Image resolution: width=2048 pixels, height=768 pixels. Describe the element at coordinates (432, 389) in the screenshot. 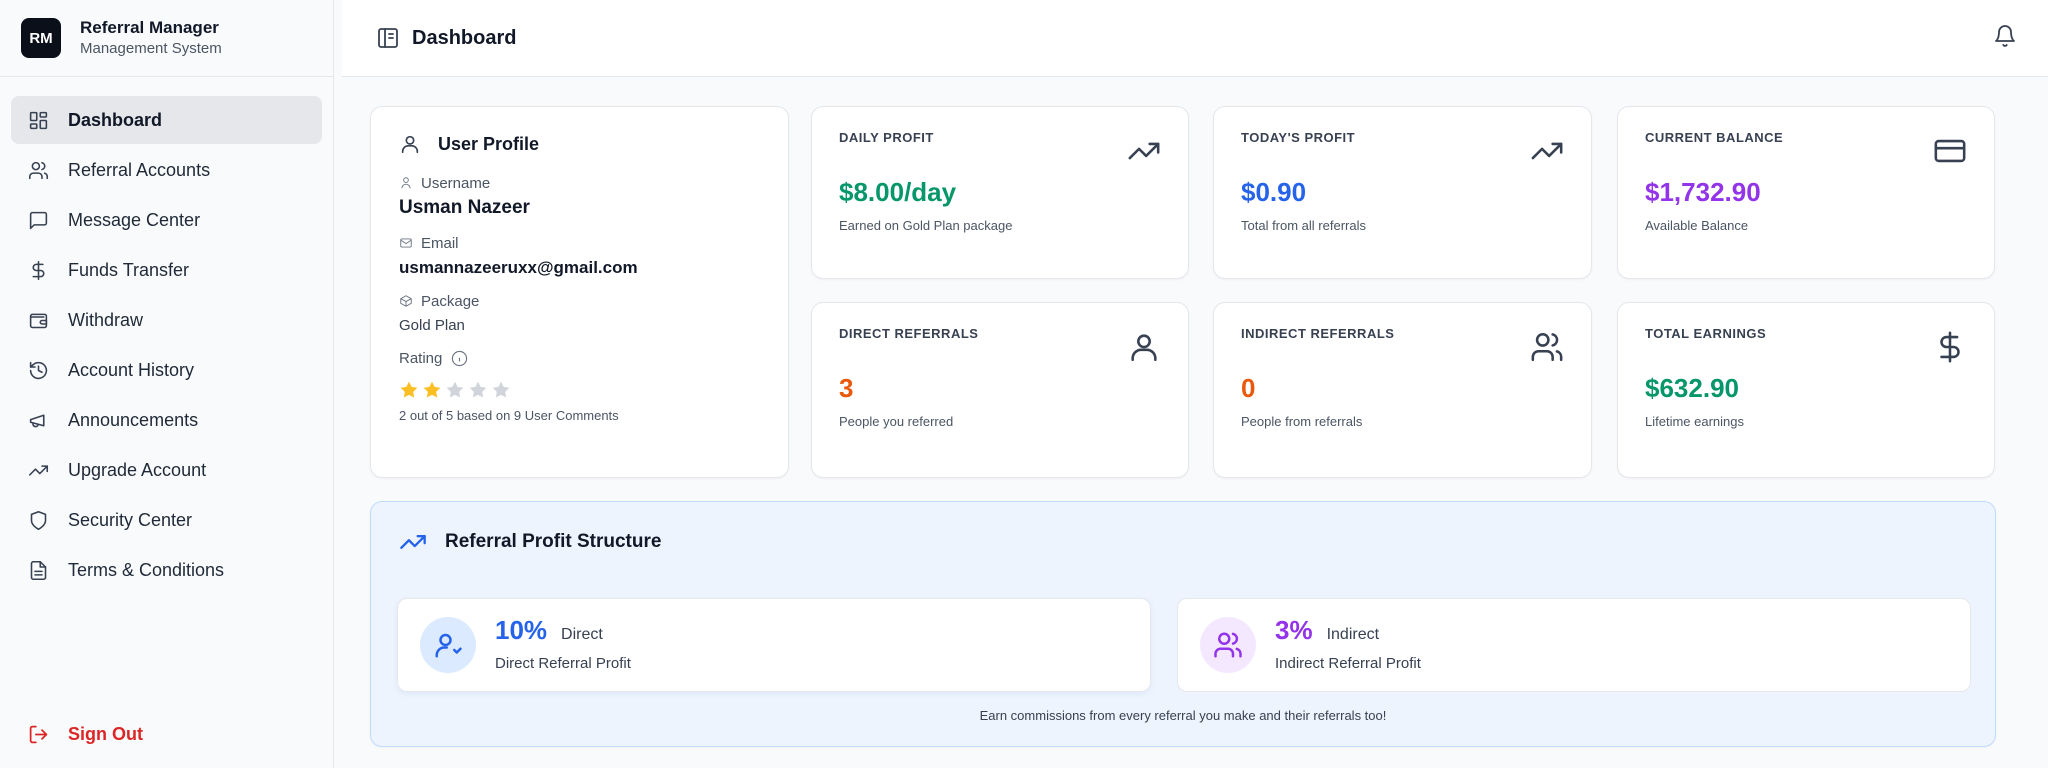

I see `star-filled-icon` at that location.